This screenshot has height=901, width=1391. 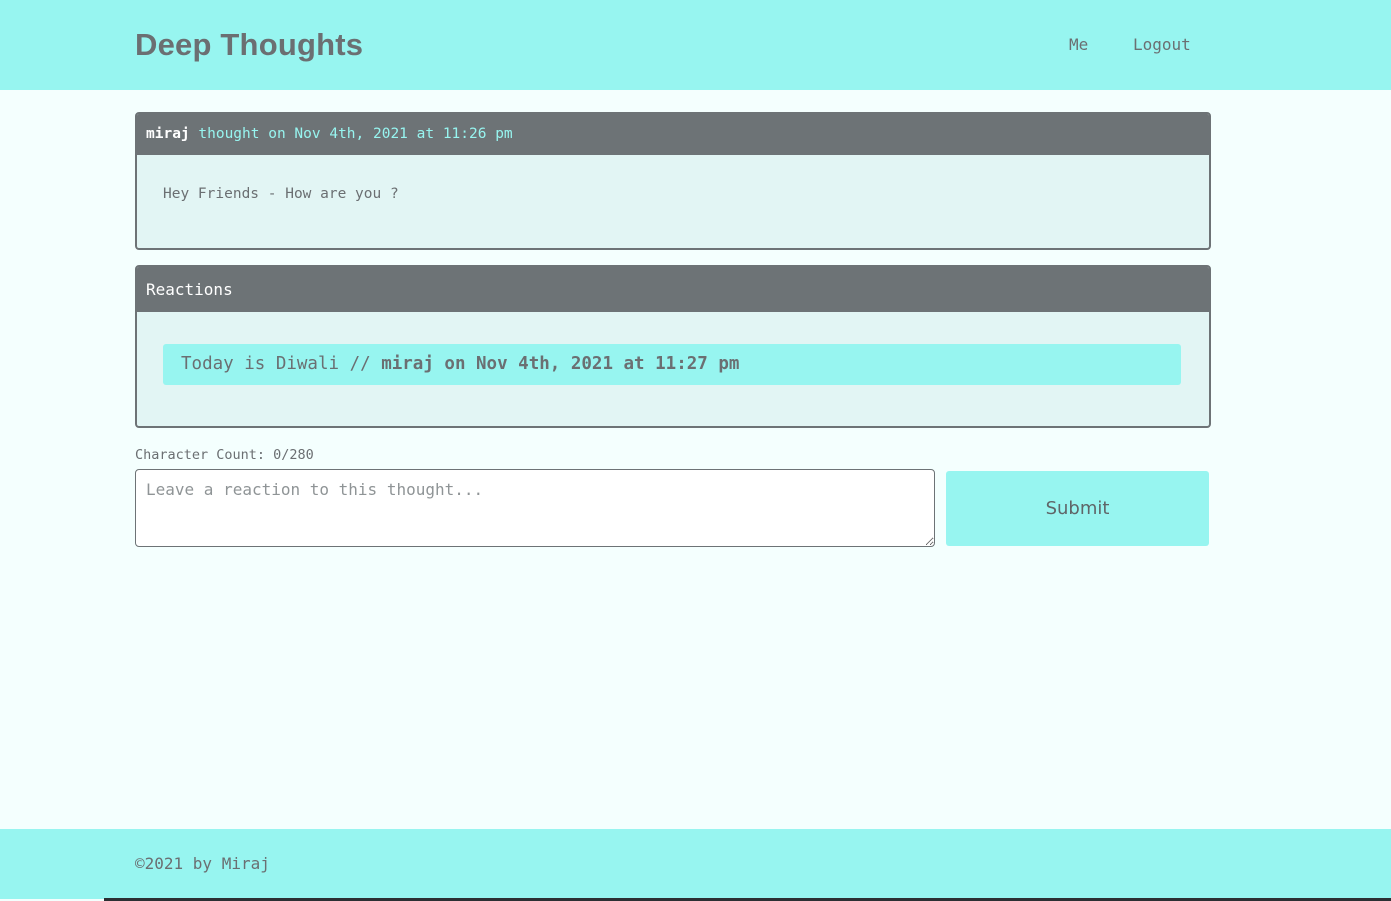 What do you see at coordinates (535, 508) in the screenshot?
I see `reaction-input` at bounding box center [535, 508].